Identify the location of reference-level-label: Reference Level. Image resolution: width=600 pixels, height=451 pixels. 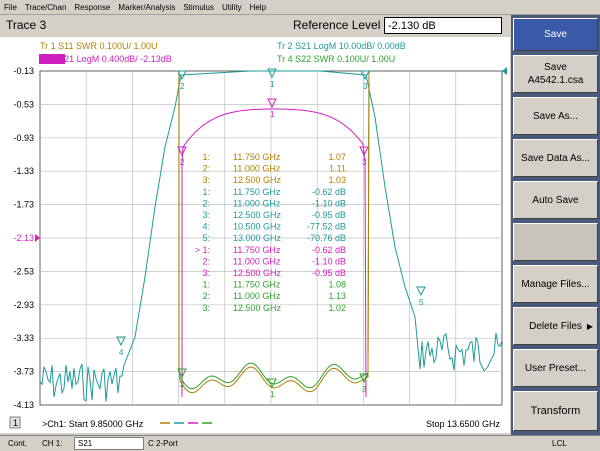
(337, 25).